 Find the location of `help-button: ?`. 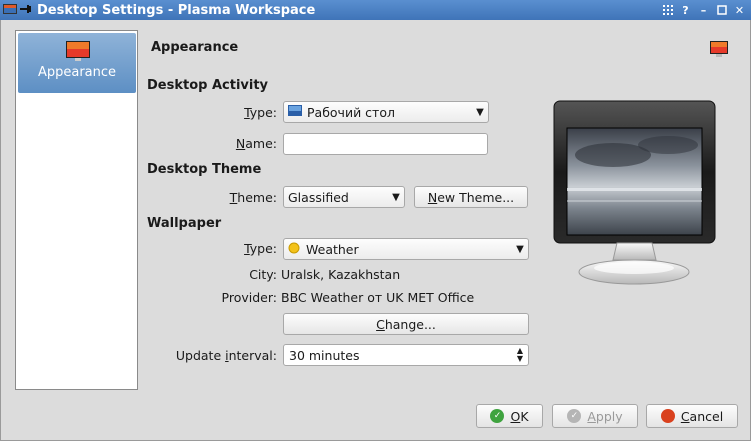

help-button: ? is located at coordinates (685, 10).